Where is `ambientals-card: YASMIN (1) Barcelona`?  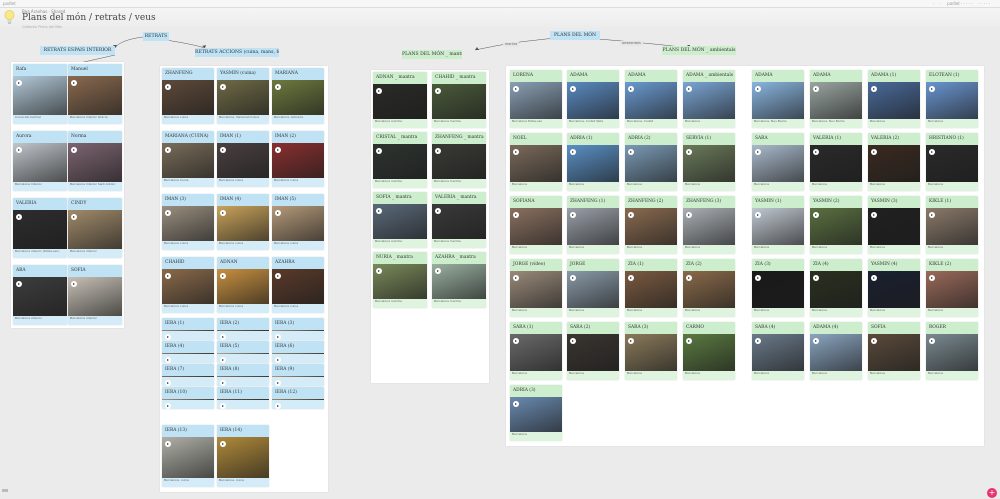
ambientals-card: YASMIN (1) Barcelona is located at coordinates (778, 225).